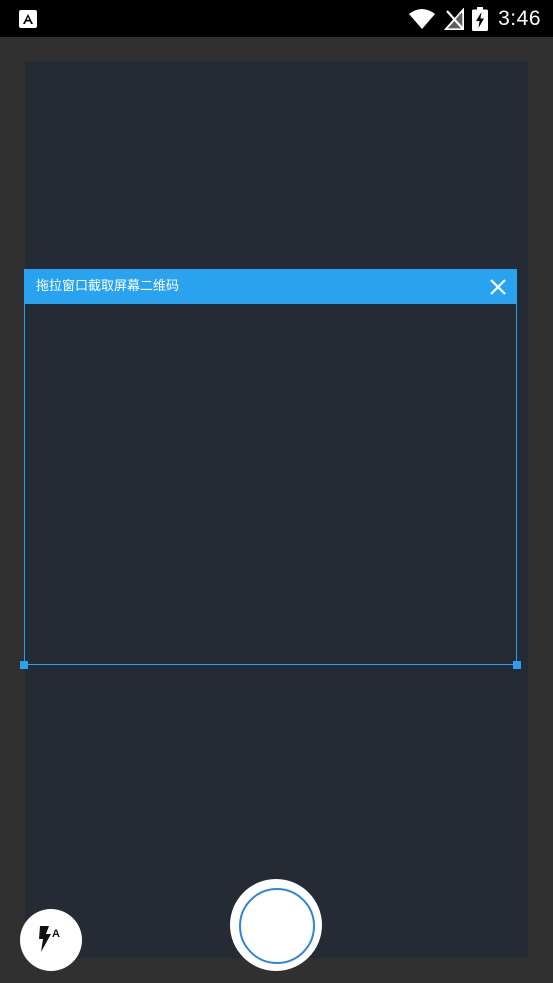  I want to click on resize-handle-bottom-right, so click(517, 665).